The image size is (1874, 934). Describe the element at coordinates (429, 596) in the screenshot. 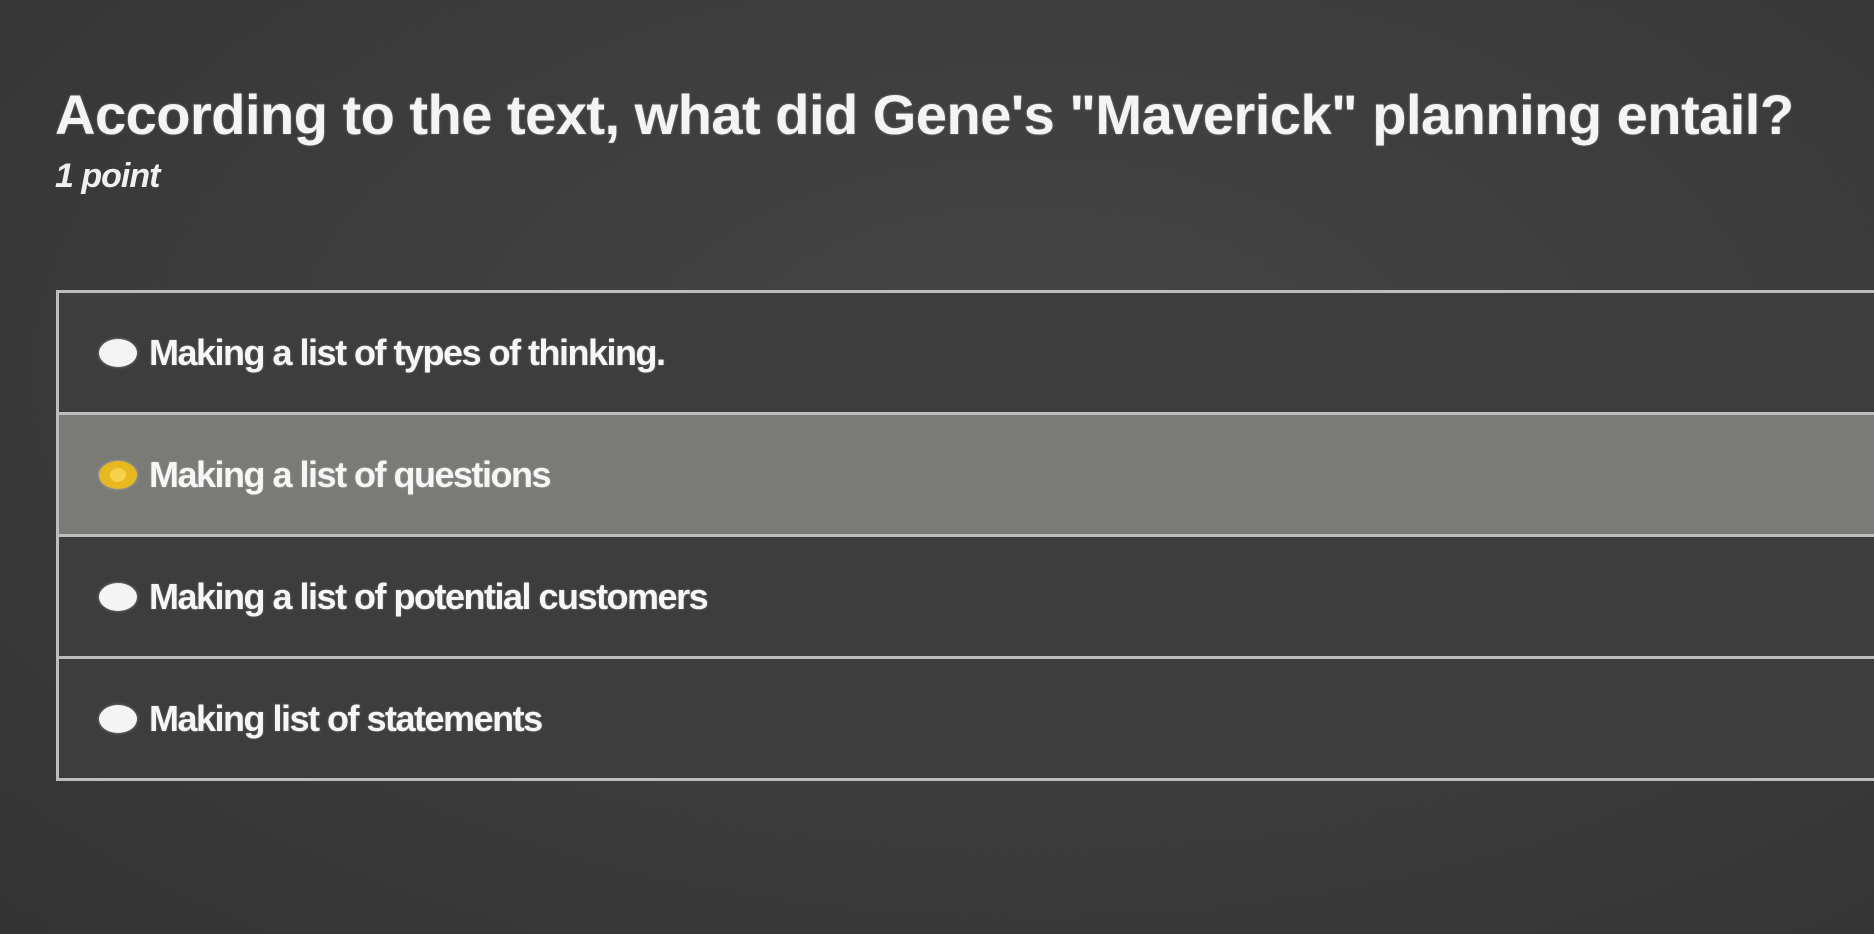

I see `option-label: Making a list of potential customers` at that location.